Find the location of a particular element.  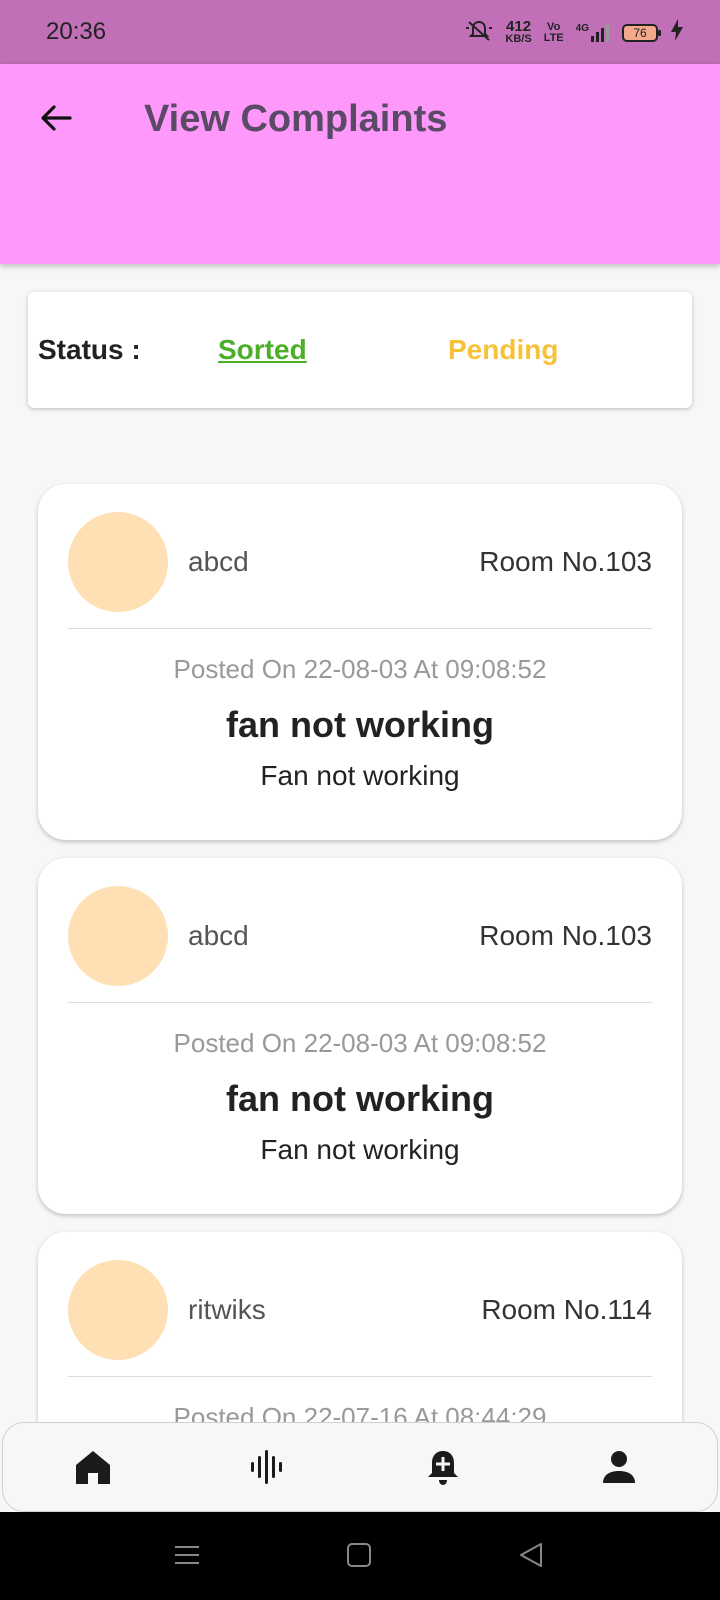

signal-icon: 4G is located at coordinates (593, 33).